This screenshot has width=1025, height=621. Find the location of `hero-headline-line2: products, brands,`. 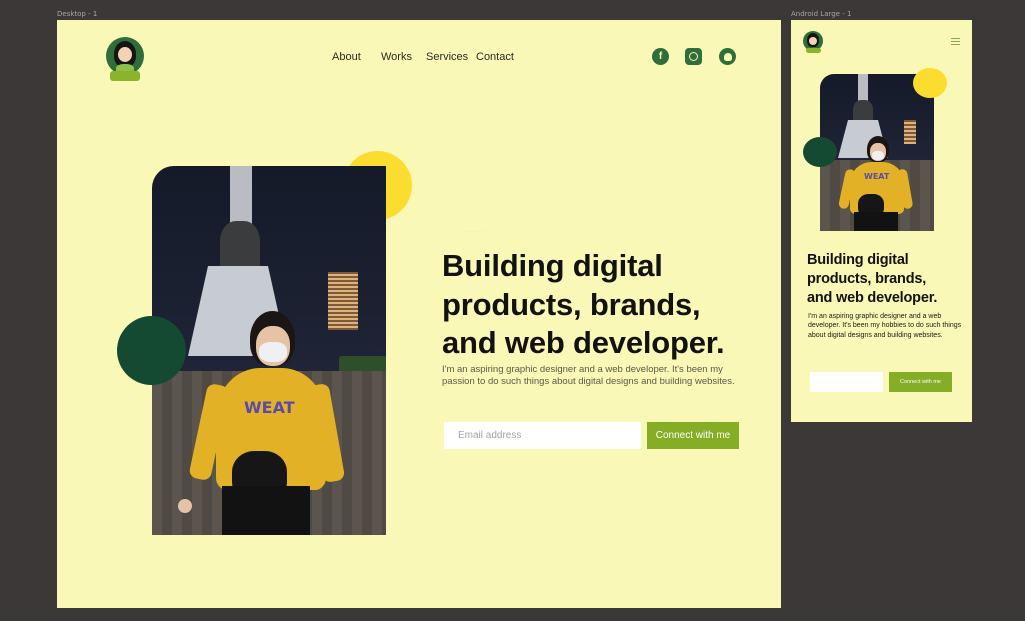

hero-headline-line2: products, brands, is located at coordinates (571, 304).